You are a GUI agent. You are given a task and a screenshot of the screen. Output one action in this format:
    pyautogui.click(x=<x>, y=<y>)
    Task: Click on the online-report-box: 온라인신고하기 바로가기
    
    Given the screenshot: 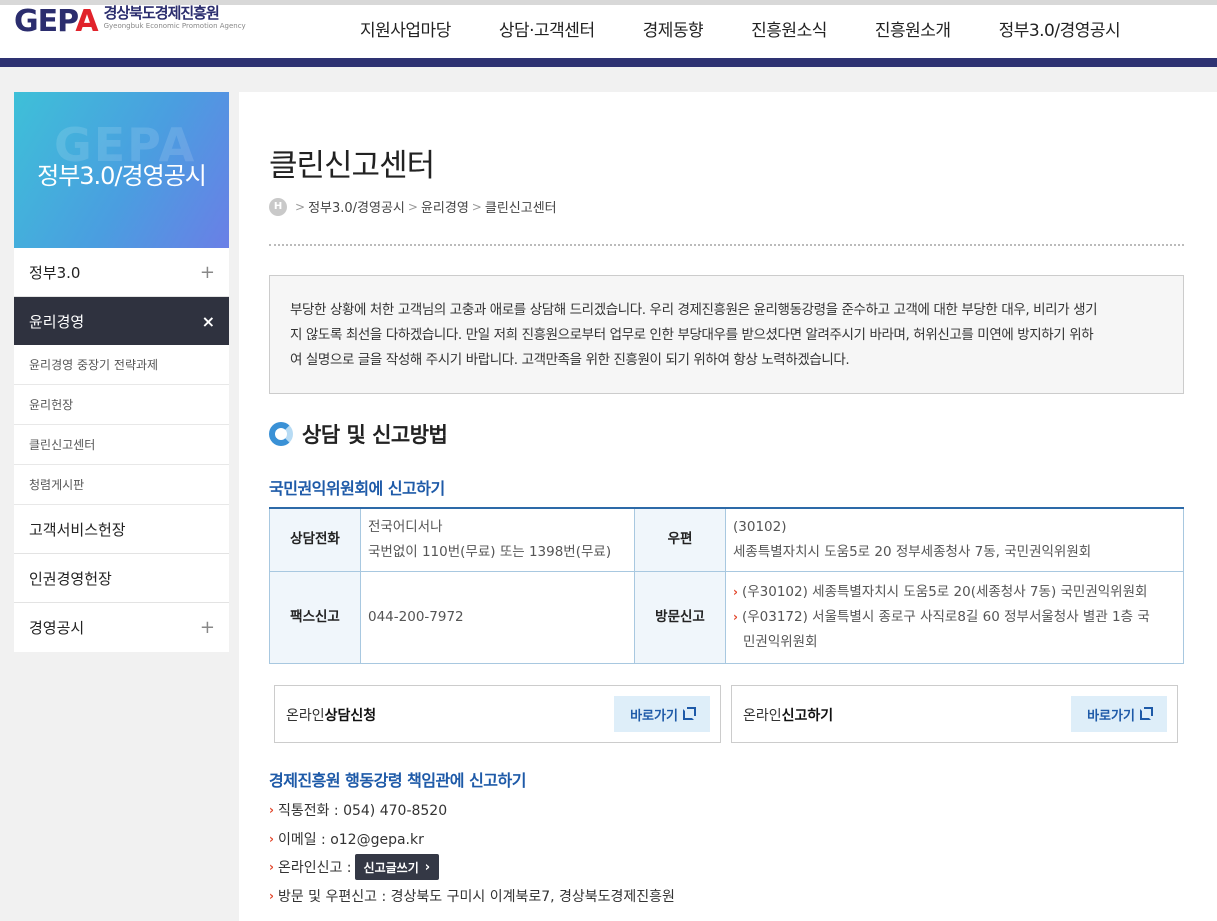 What is the action you would take?
    pyautogui.click(x=954, y=714)
    